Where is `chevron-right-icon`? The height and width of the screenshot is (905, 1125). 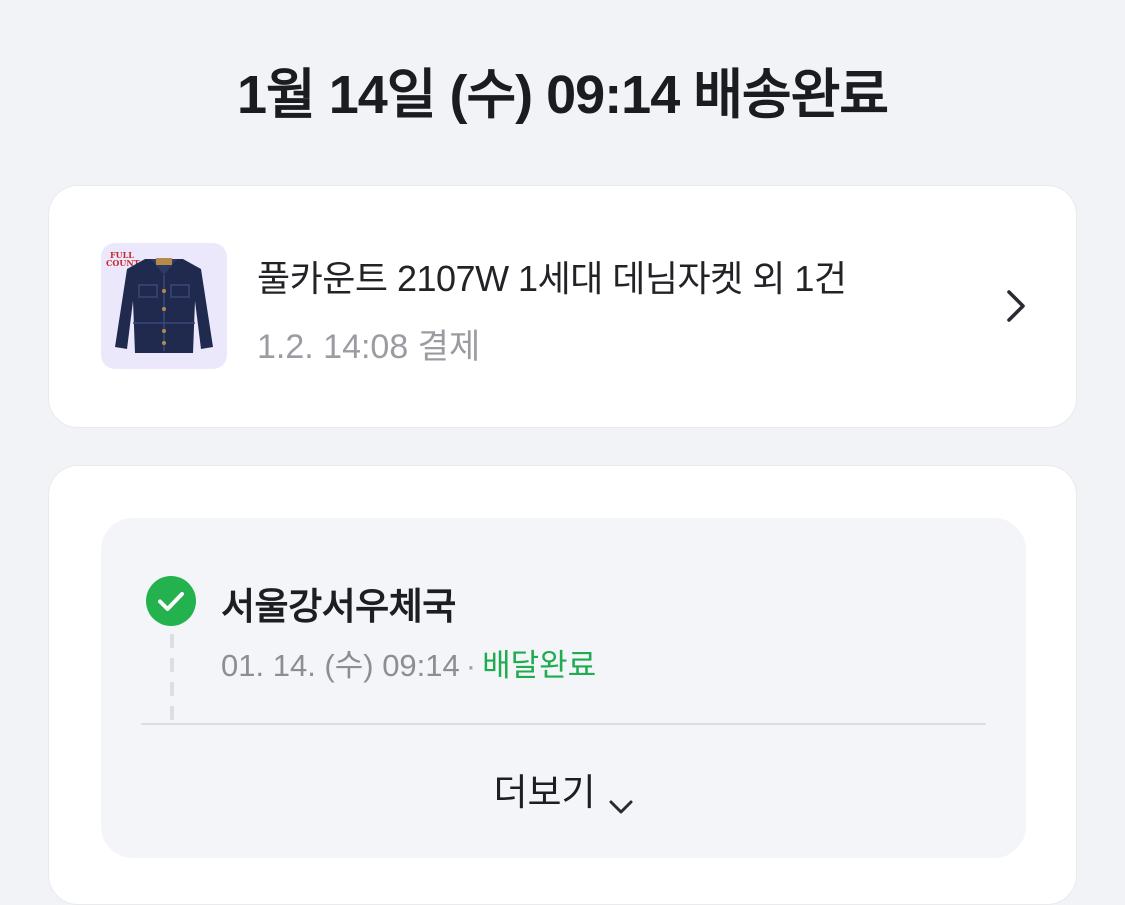 chevron-right-icon is located at coordinates (1016, 306).